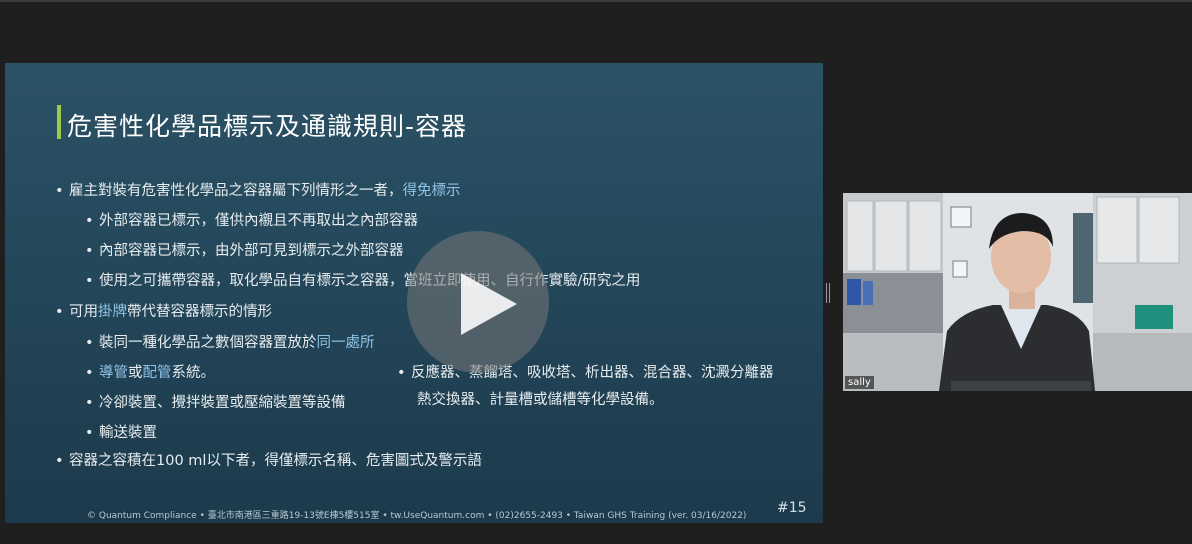 This screenshot has width=1192, height=544. What do you see at coordinates (112, 312) in the screenshot?
I see `bullet-2-highlight: 掛牌` at bounding box center [112, 312].